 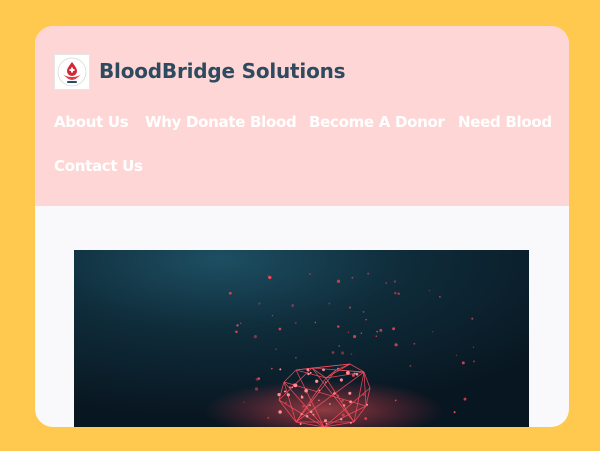 I want to click on nav-link-need-blood: Need Blood, so click(x=505, y=122).